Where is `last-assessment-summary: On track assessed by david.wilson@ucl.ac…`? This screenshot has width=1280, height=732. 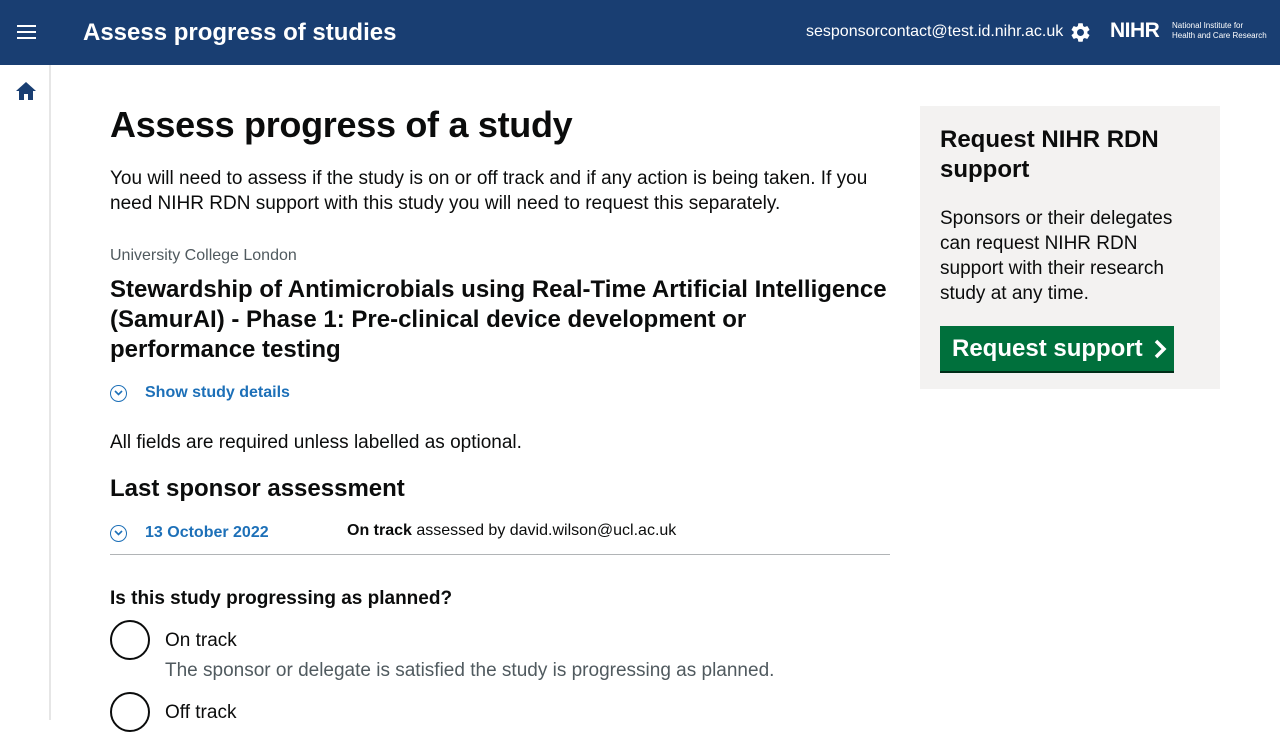 last-assessment-summary: On track assessed by david.wilson@ucl.ac… is located at coordinates (511, 531).